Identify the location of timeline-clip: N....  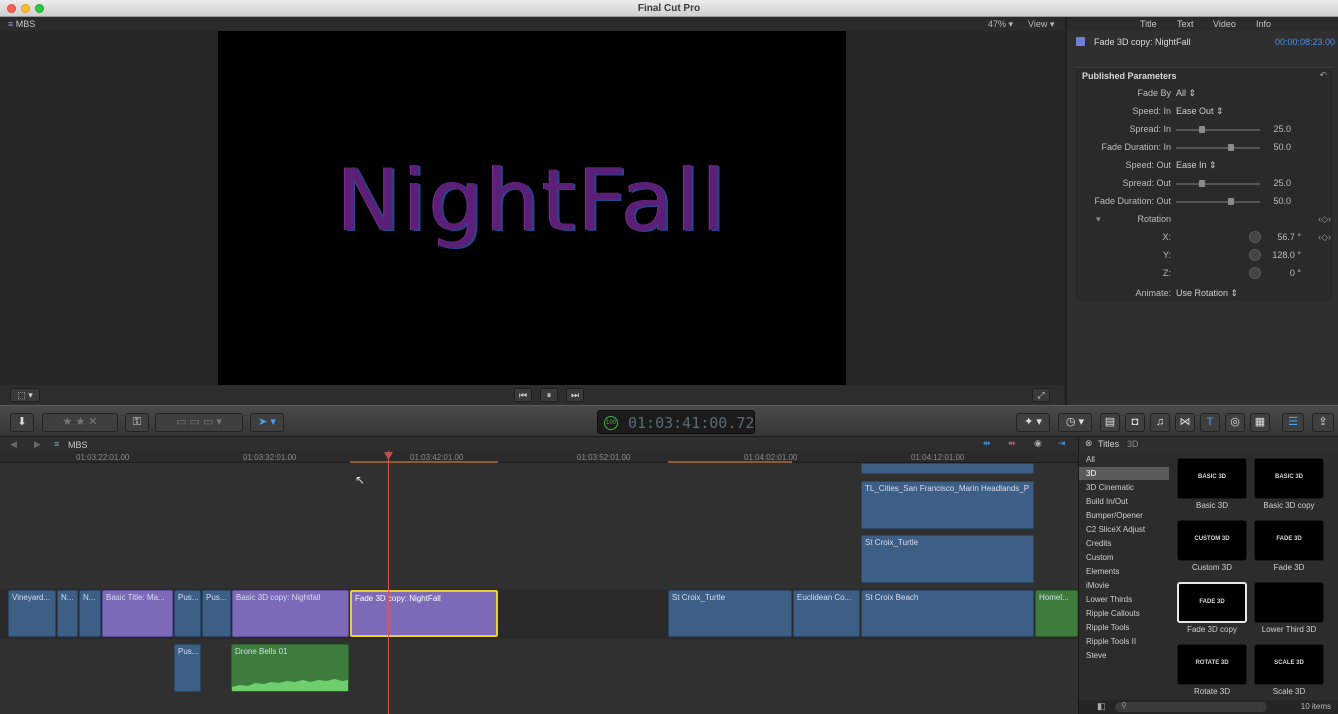
(90, 613).